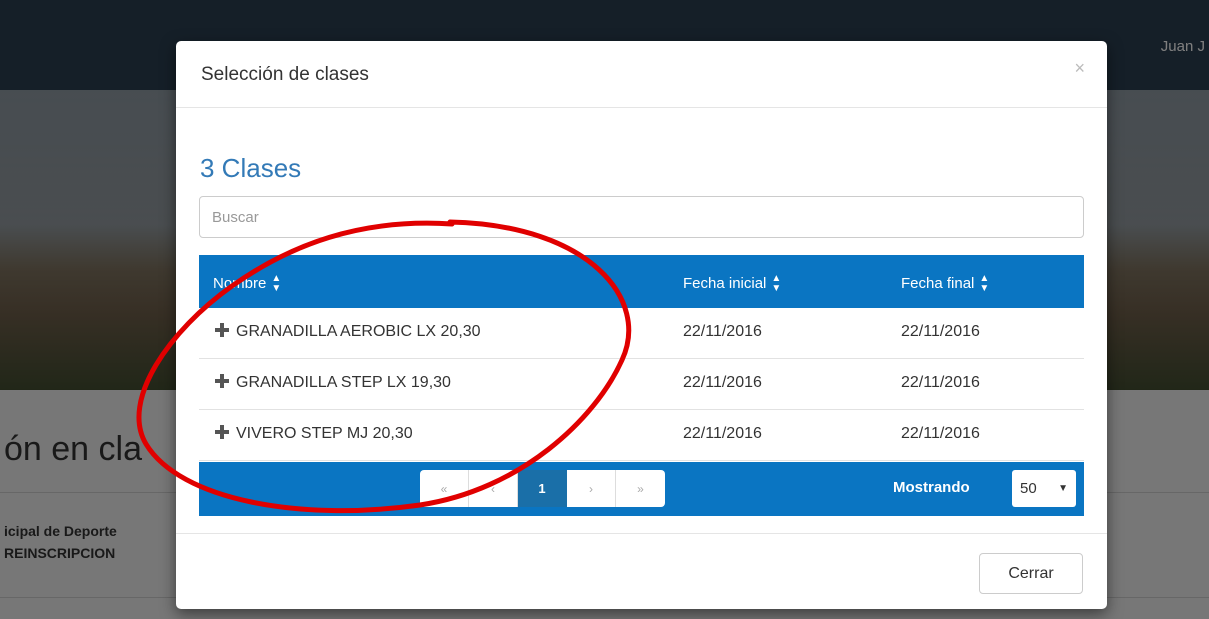 The width and height of the screenshot is (1209, 619). I want to click on next-page-button: ›, so click(591, 488).